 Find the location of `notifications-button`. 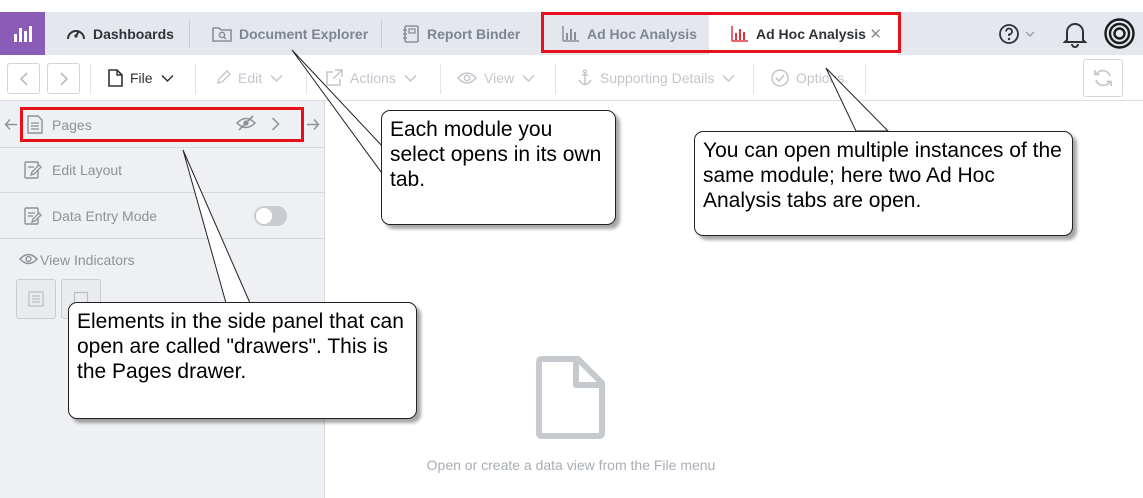

notifications-button is located at coordinates (1075, 33).